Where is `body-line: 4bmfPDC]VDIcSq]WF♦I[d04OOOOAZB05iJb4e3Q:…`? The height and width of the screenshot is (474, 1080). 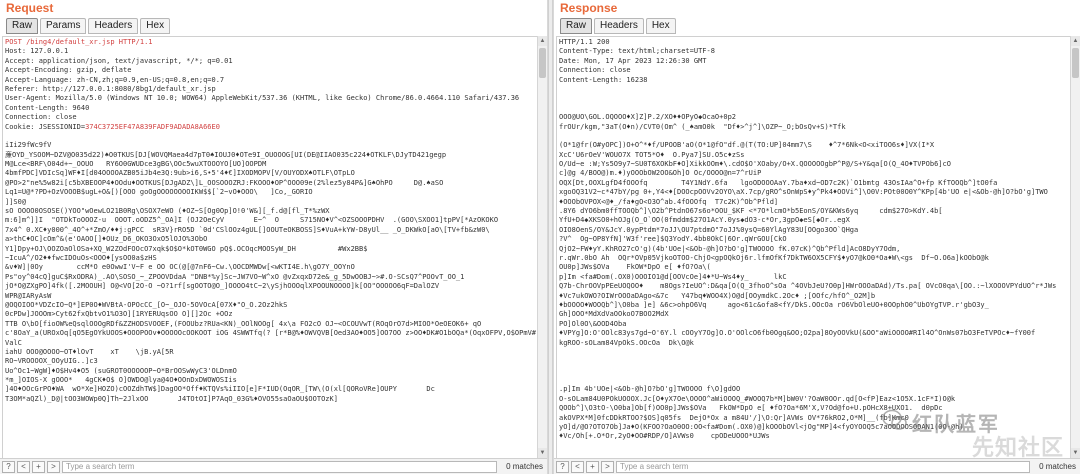 body-line: 4bmfPDC]VDIcSq]WF♦I[d04OOOOAZB05iJb4e3Q:… is located at coordinates (180, 173).